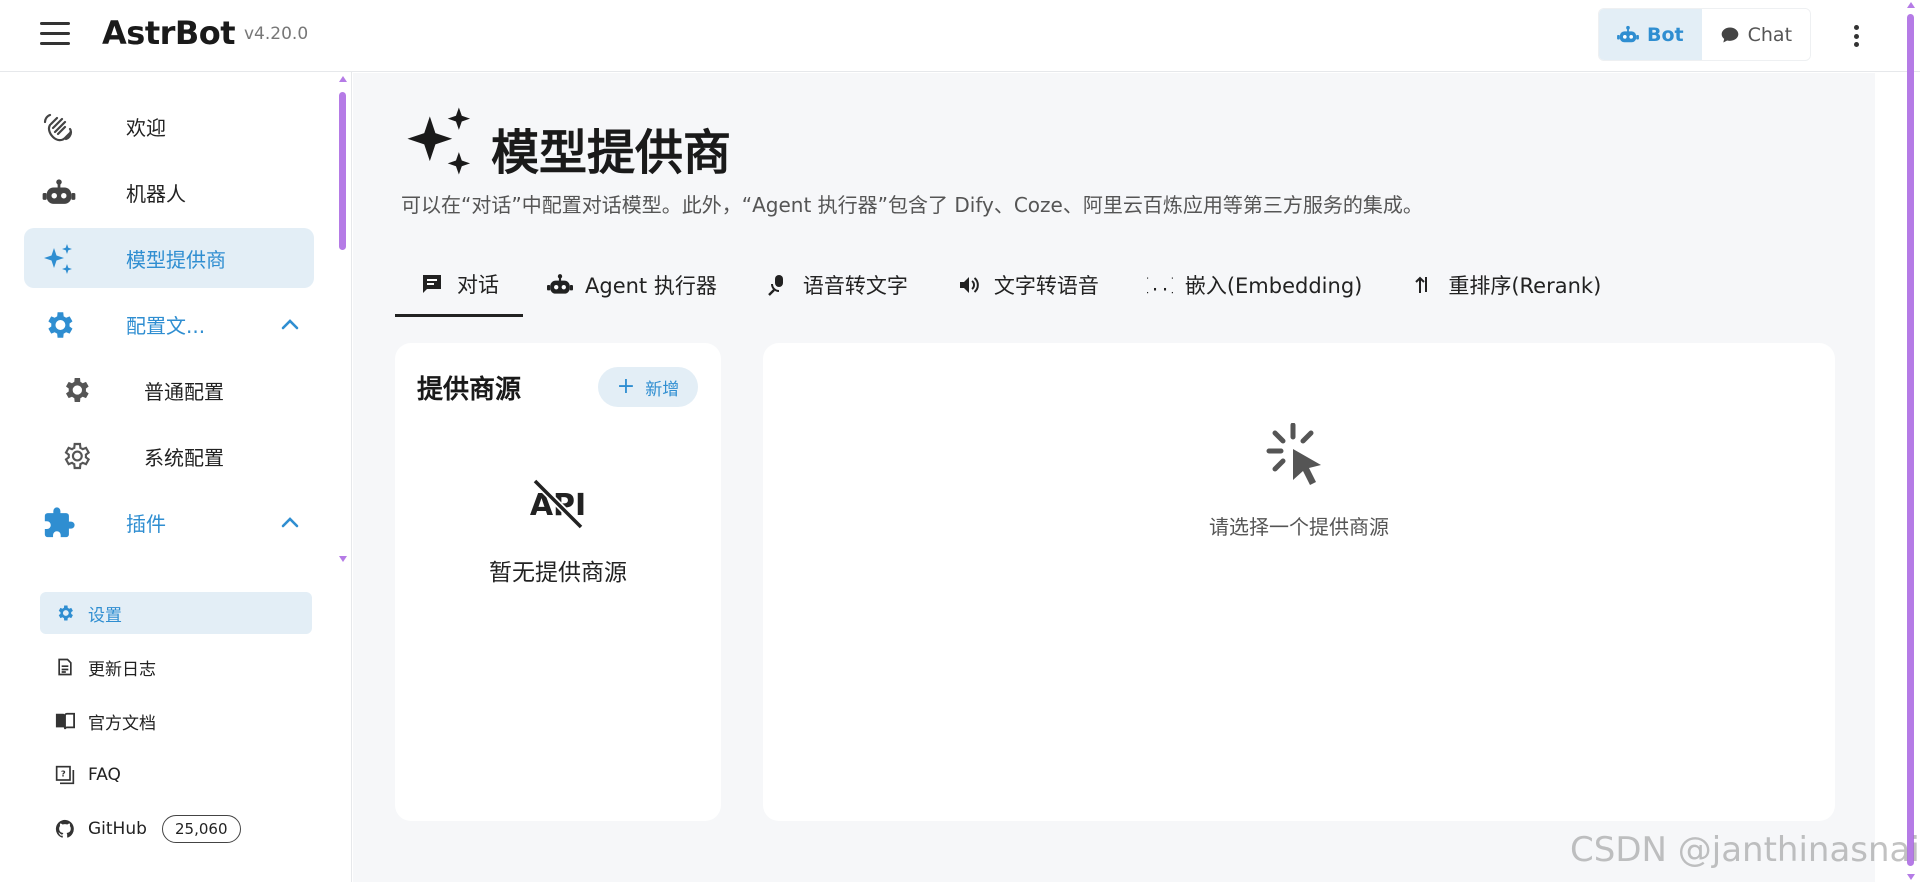  What do you see at coordinates (55, 35) in the screenshot?
I see `hamburger-menu-icon` at bounding box center [55, 35].